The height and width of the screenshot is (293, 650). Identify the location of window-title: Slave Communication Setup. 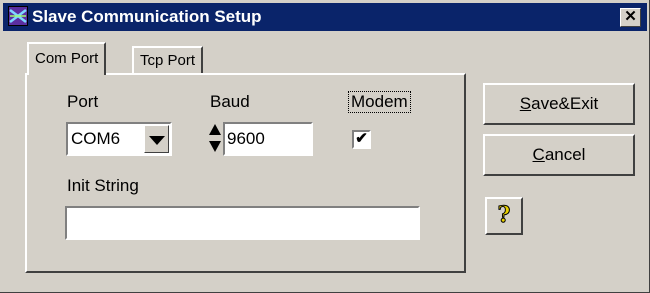
(147, 16).